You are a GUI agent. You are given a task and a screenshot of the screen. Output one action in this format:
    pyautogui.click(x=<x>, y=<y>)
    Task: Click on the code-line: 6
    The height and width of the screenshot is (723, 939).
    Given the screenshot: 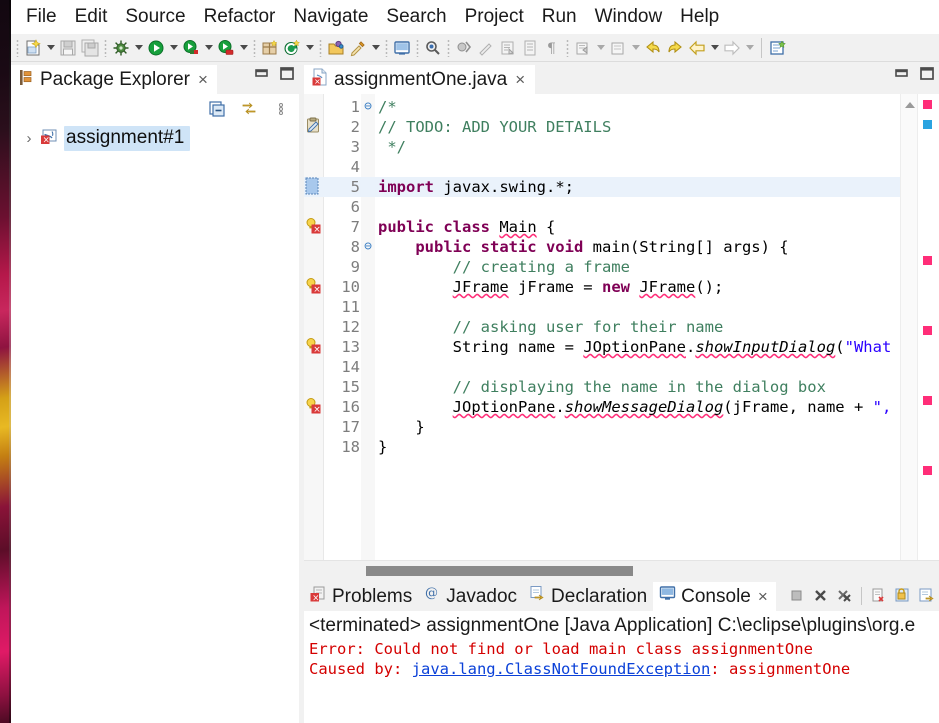 What is the action you would take?
    pyautogui.click(x=621, y=207)
    